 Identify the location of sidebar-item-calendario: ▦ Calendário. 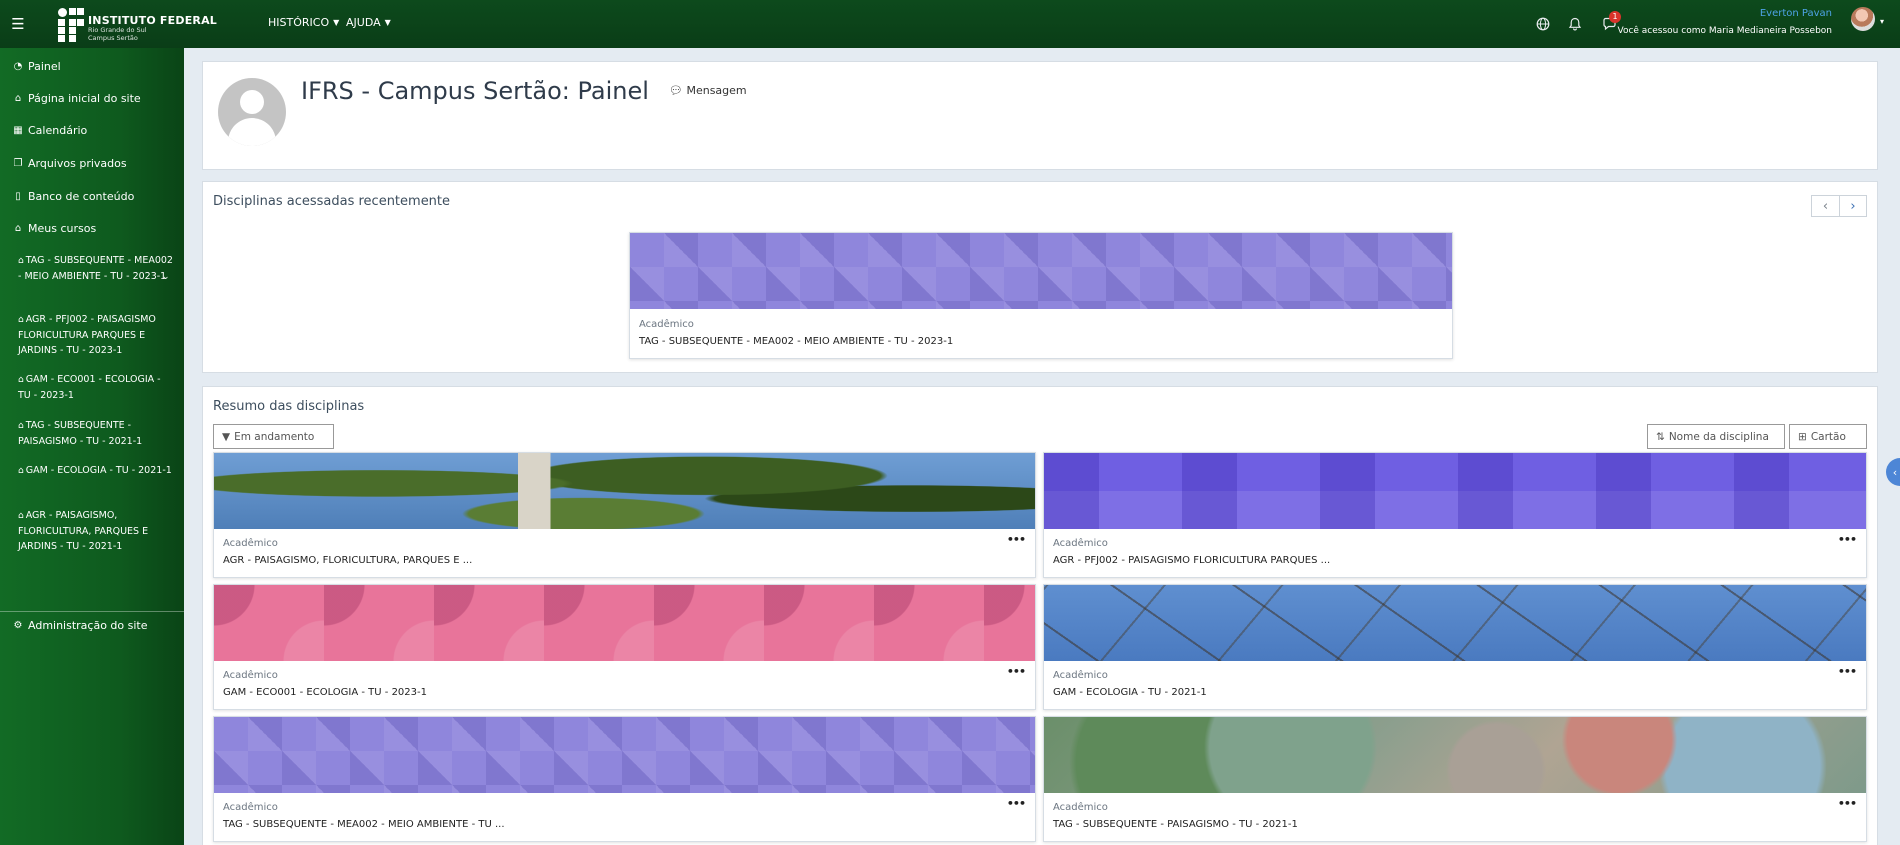
(49, 130).